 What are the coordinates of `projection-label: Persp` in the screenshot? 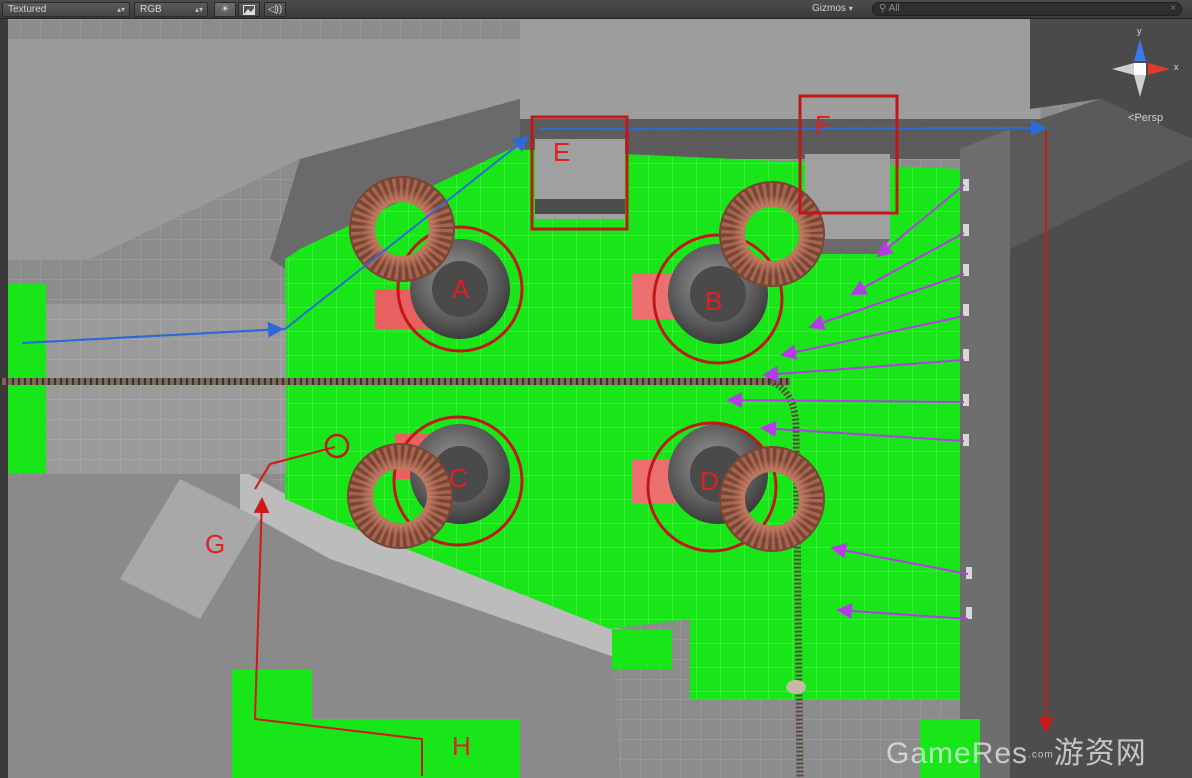 It's located at (1149, 118).